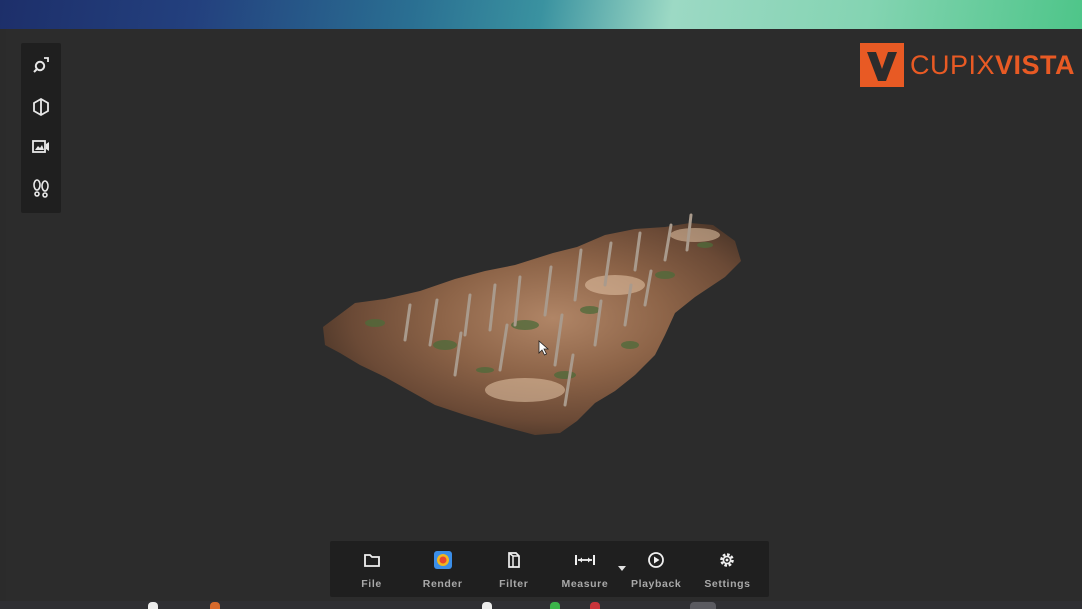 Image resolution: width=1082 pixels, height=609 pixels. What do you see at coordinates (656, 559) in the screenshot?
I see `play-circle-icon` at bounding box center [656, 559].